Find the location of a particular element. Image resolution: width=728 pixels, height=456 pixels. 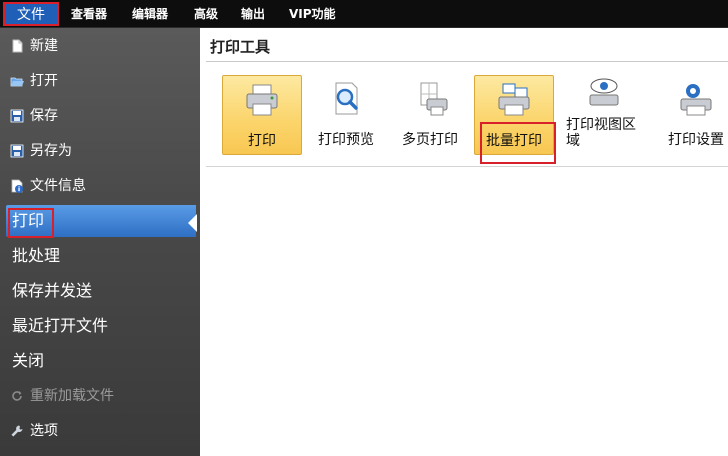

sidebar-item-recent-files: 最近打开文件 is located at coordinates (100, 326).